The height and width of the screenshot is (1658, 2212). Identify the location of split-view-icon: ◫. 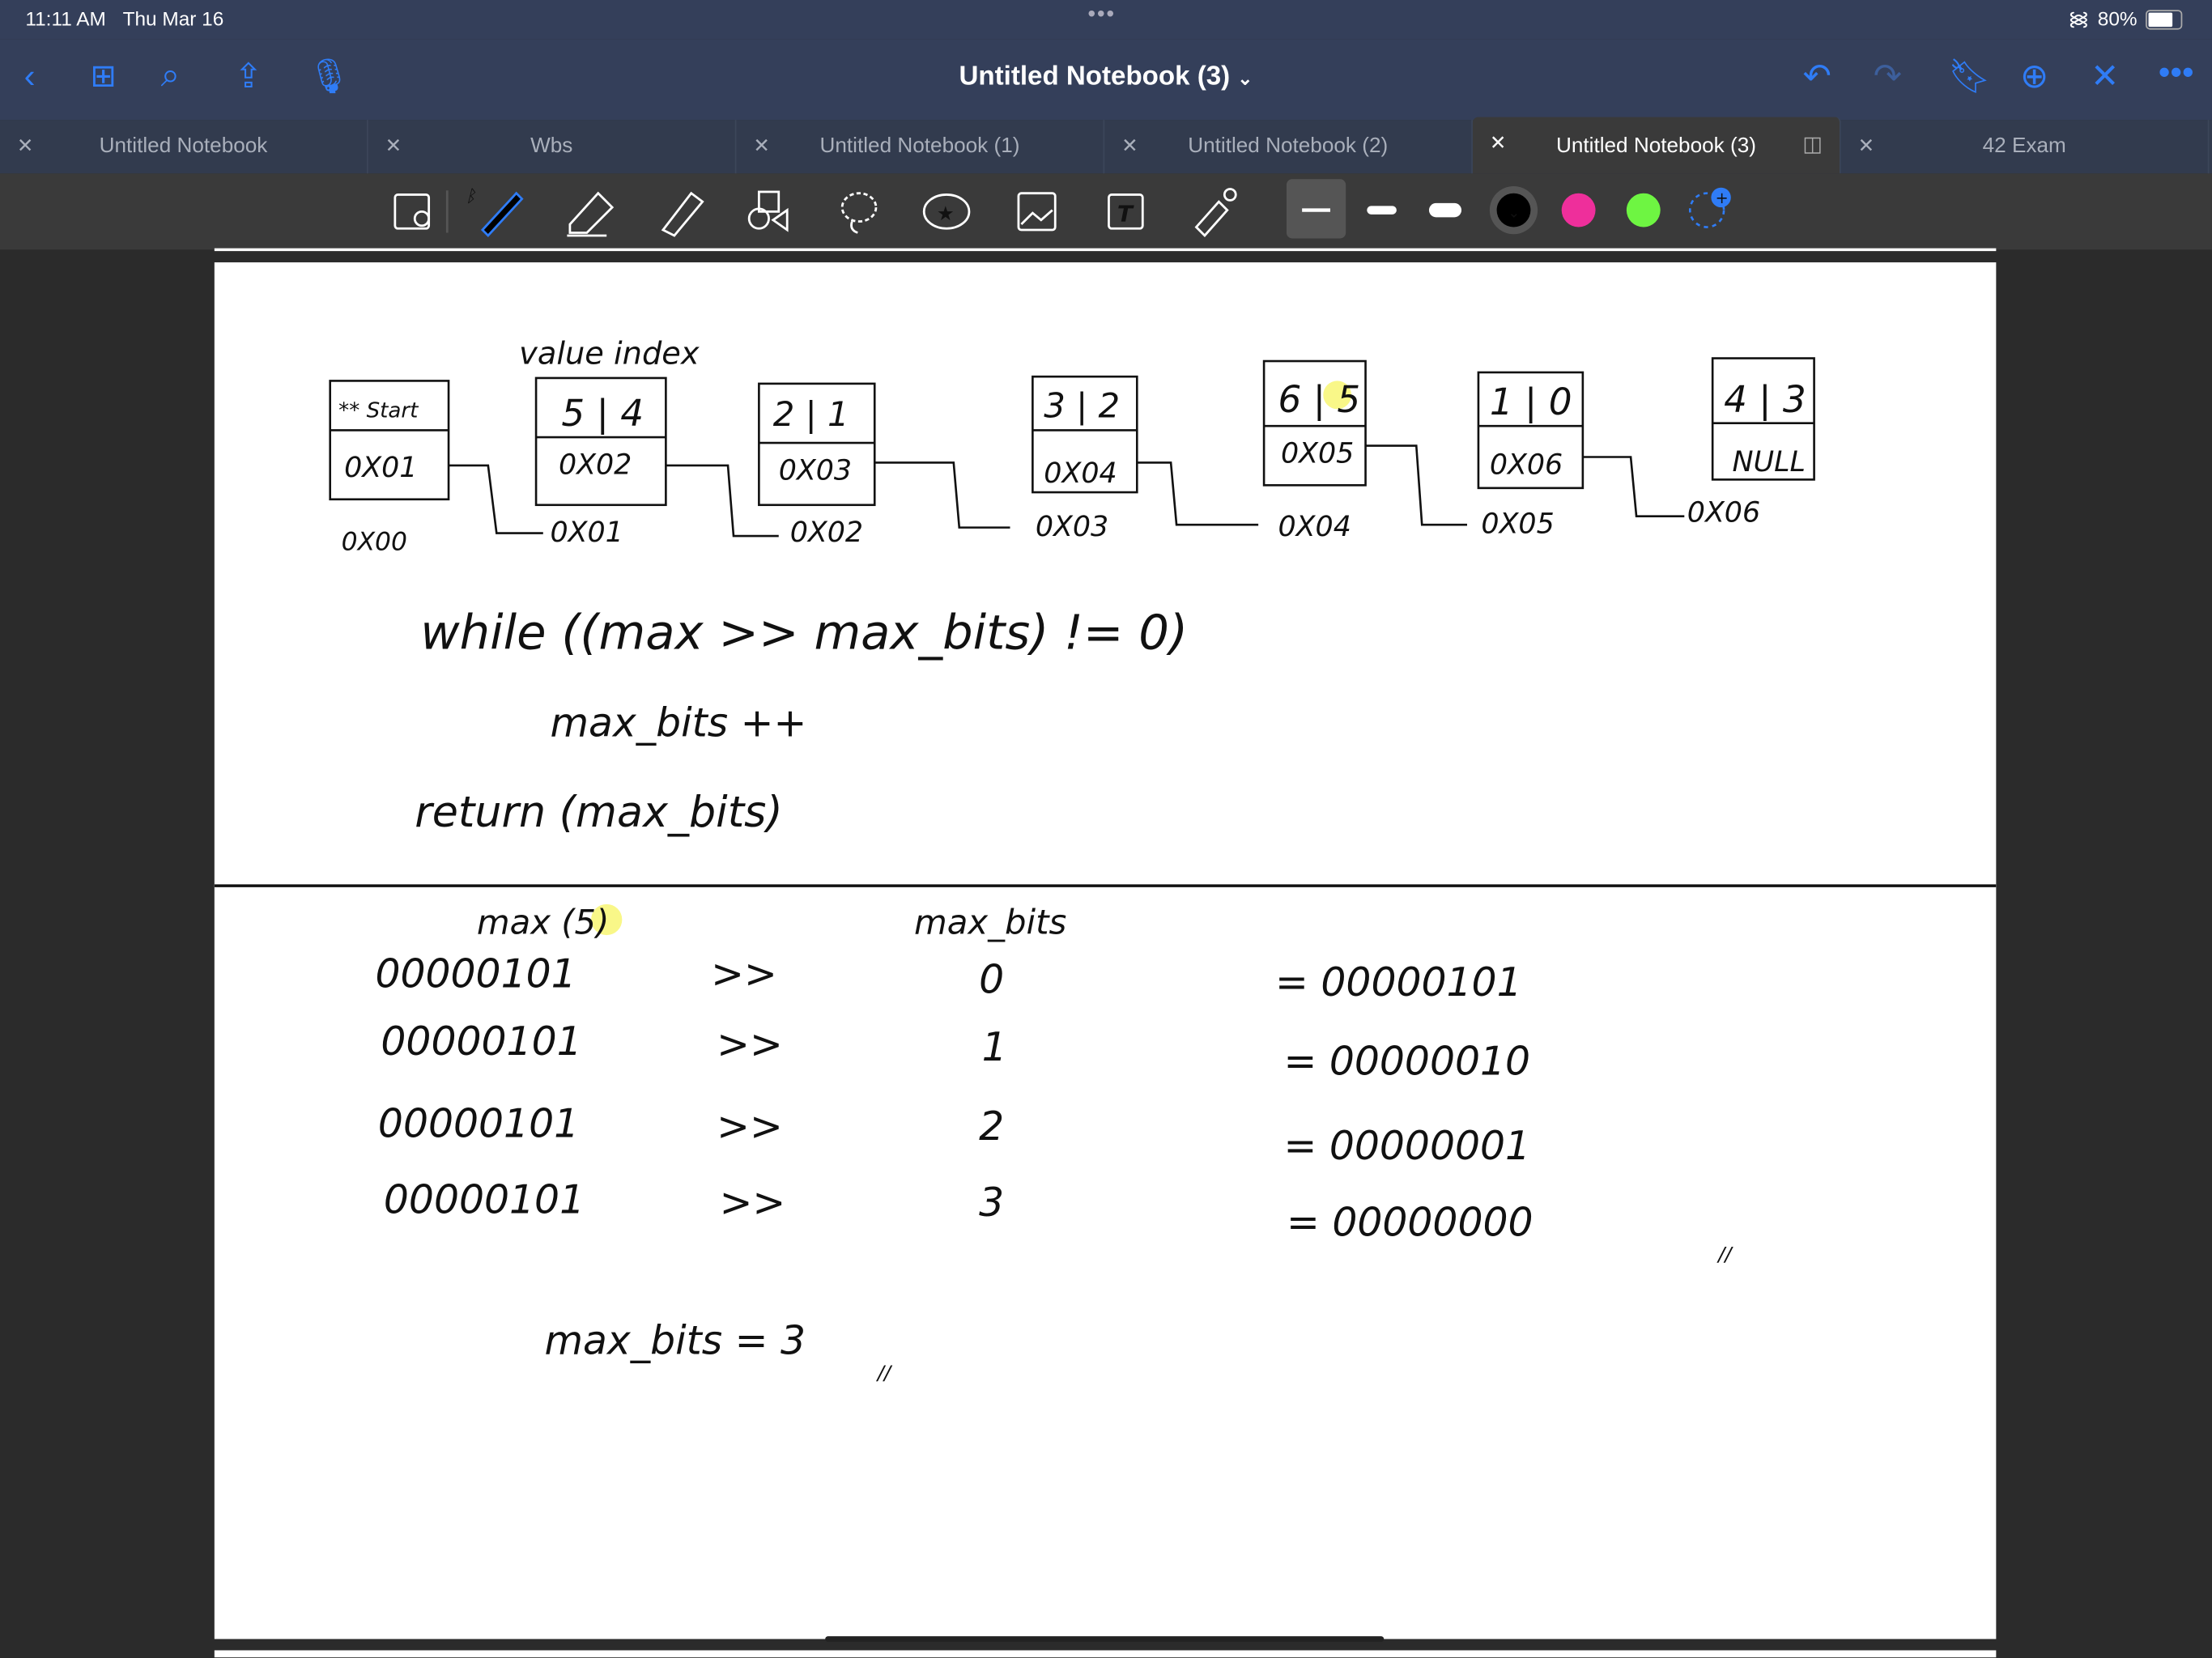
(1813, 144).